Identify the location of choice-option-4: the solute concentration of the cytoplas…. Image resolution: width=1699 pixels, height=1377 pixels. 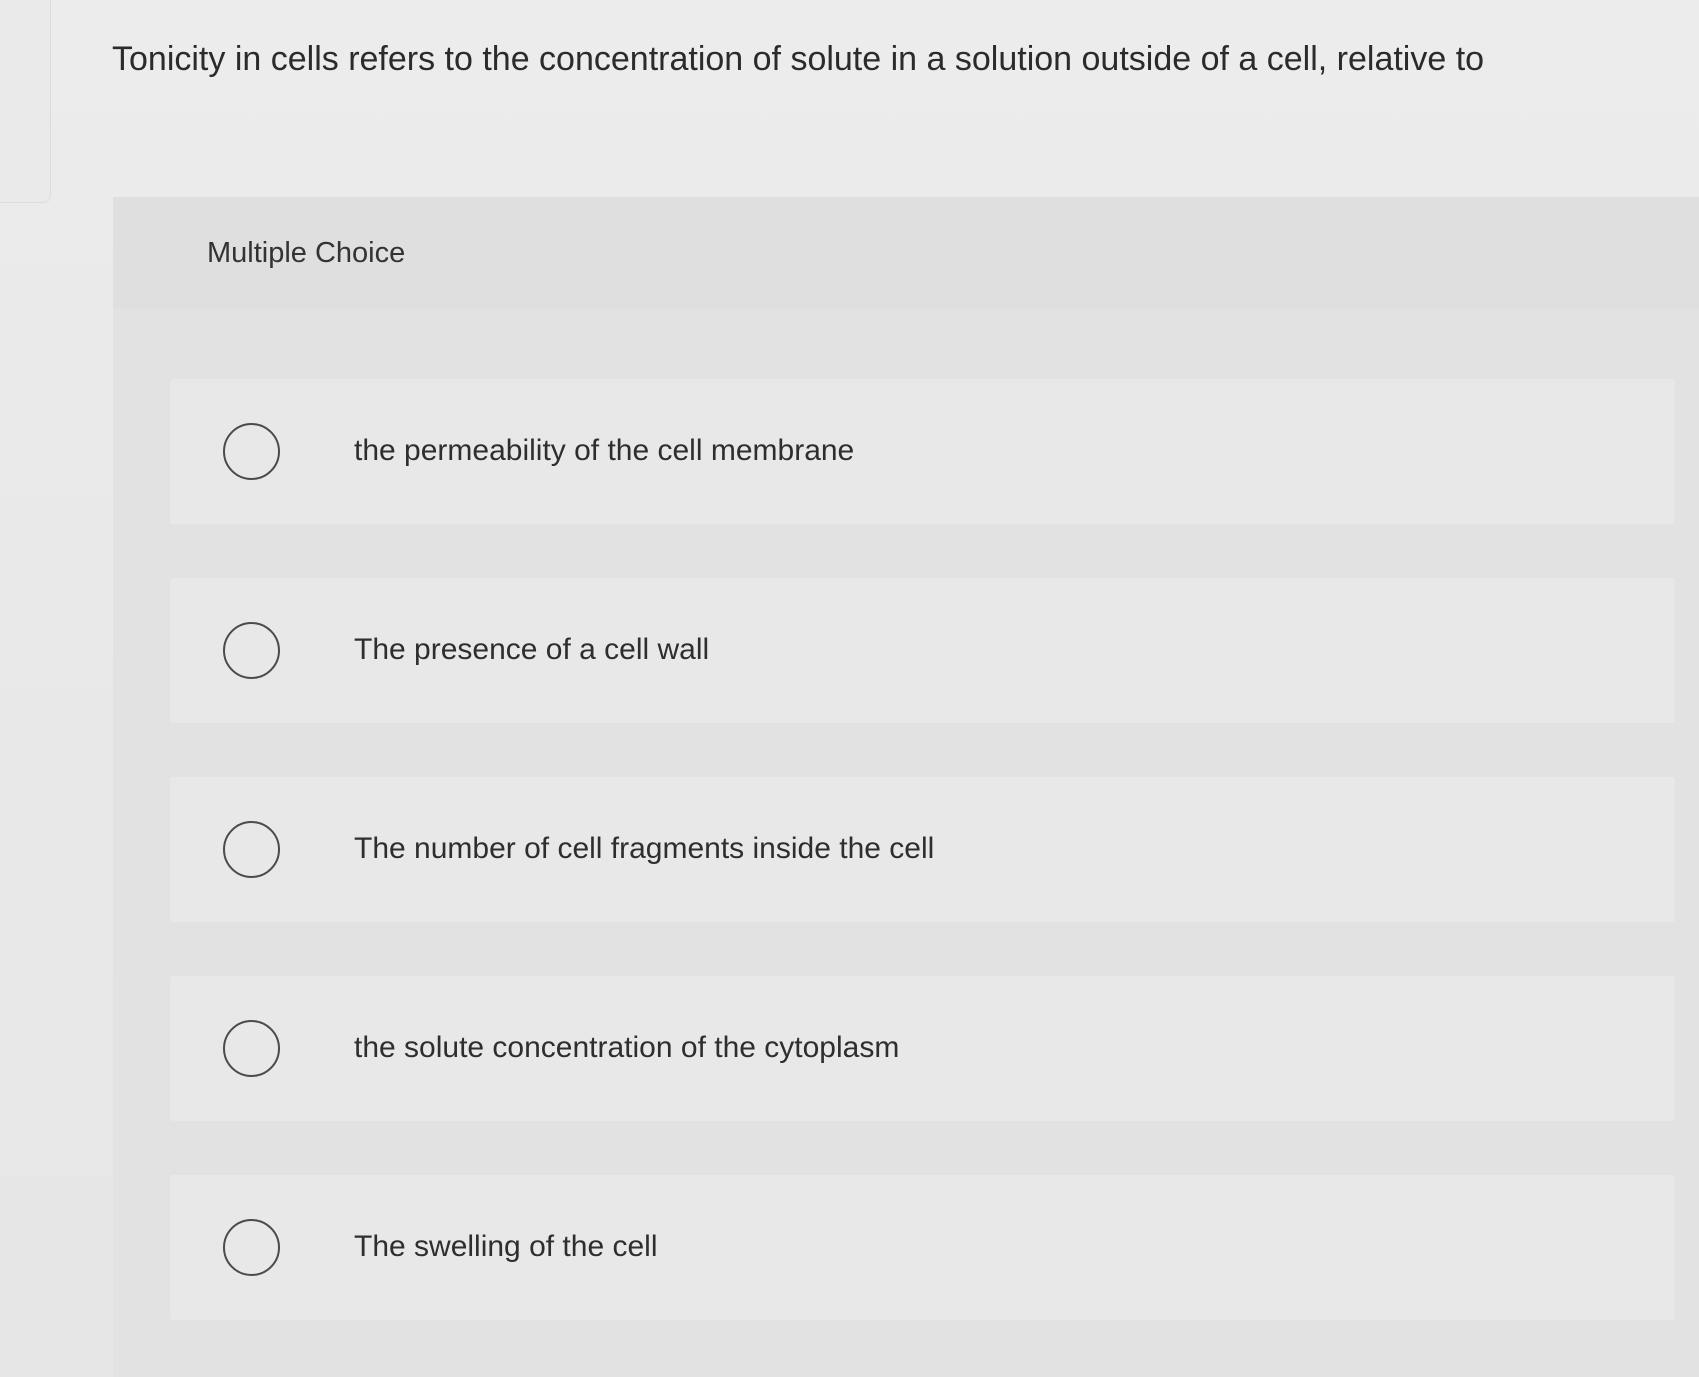
(922, 1048).